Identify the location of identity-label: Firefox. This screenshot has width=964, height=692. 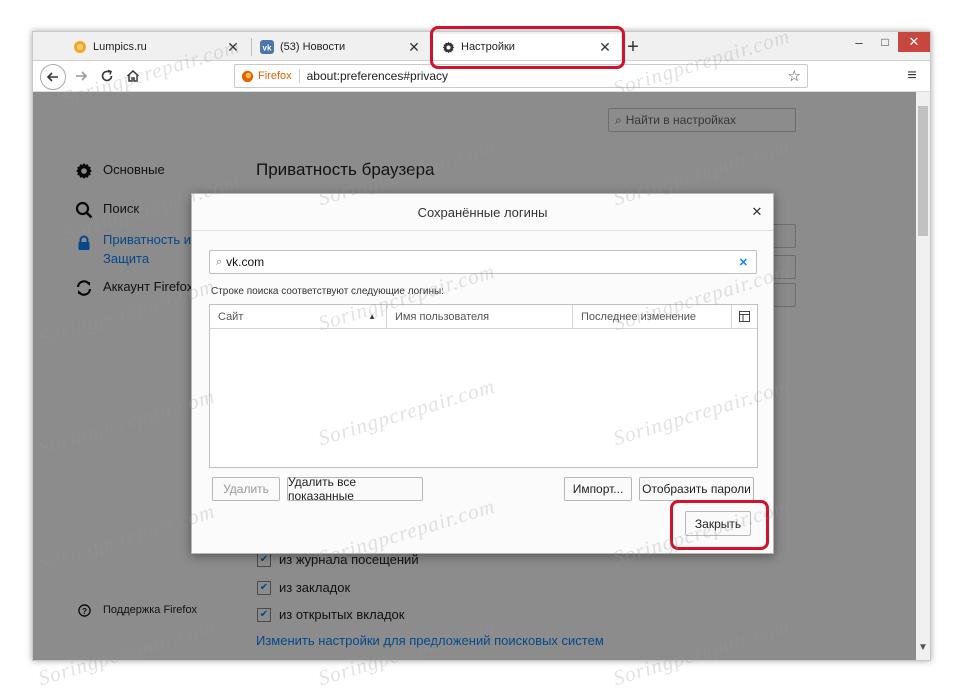
(275, 76).